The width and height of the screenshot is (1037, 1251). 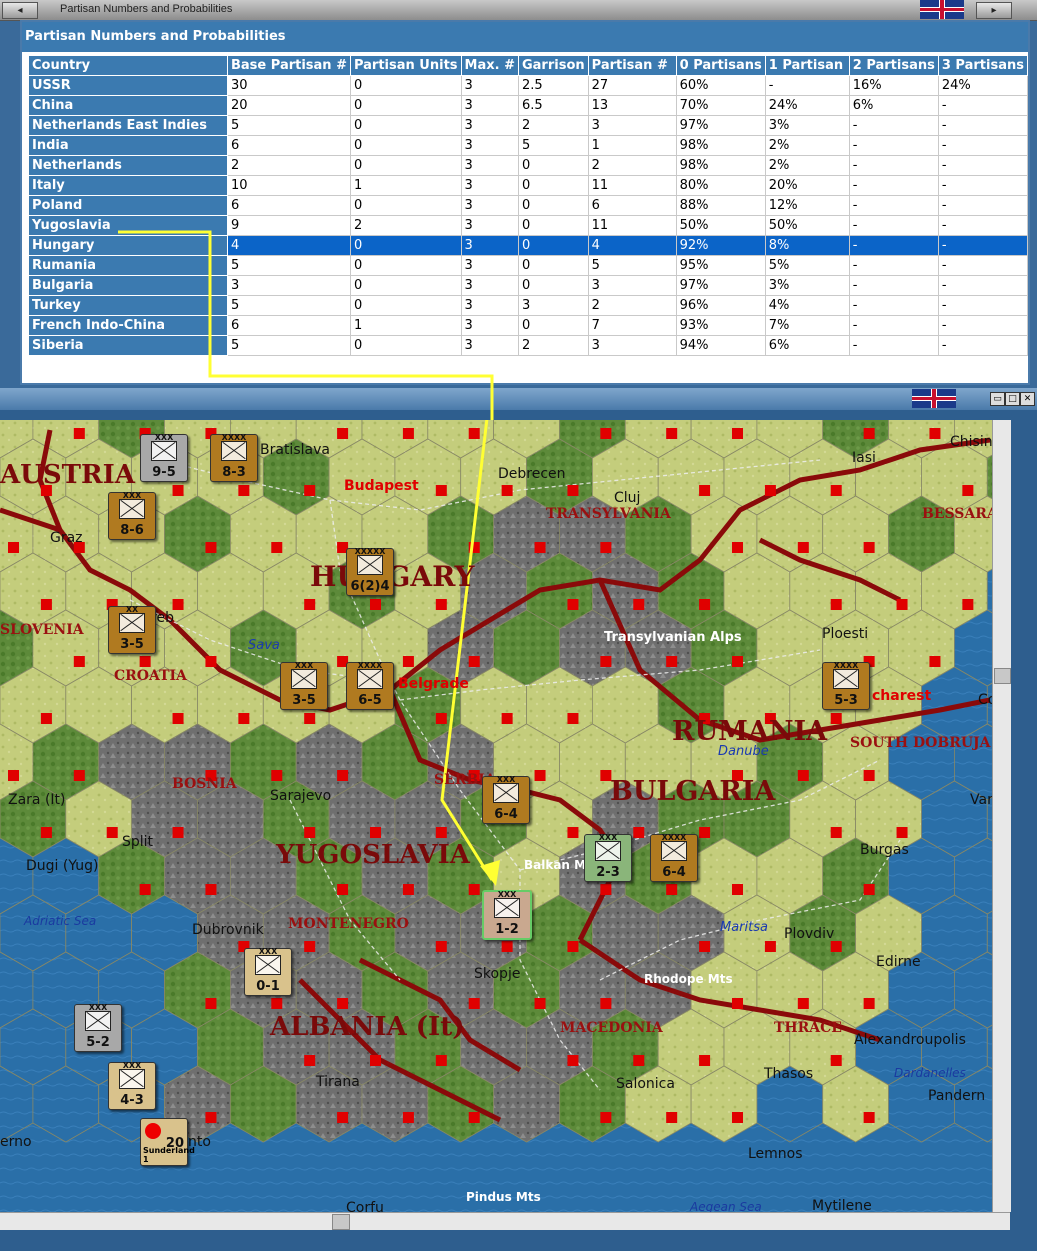 What do you see at coordinates (842, 1205) in the screenshot?
I see `city-label: Mytilene` at bounding box center [842, 1205].